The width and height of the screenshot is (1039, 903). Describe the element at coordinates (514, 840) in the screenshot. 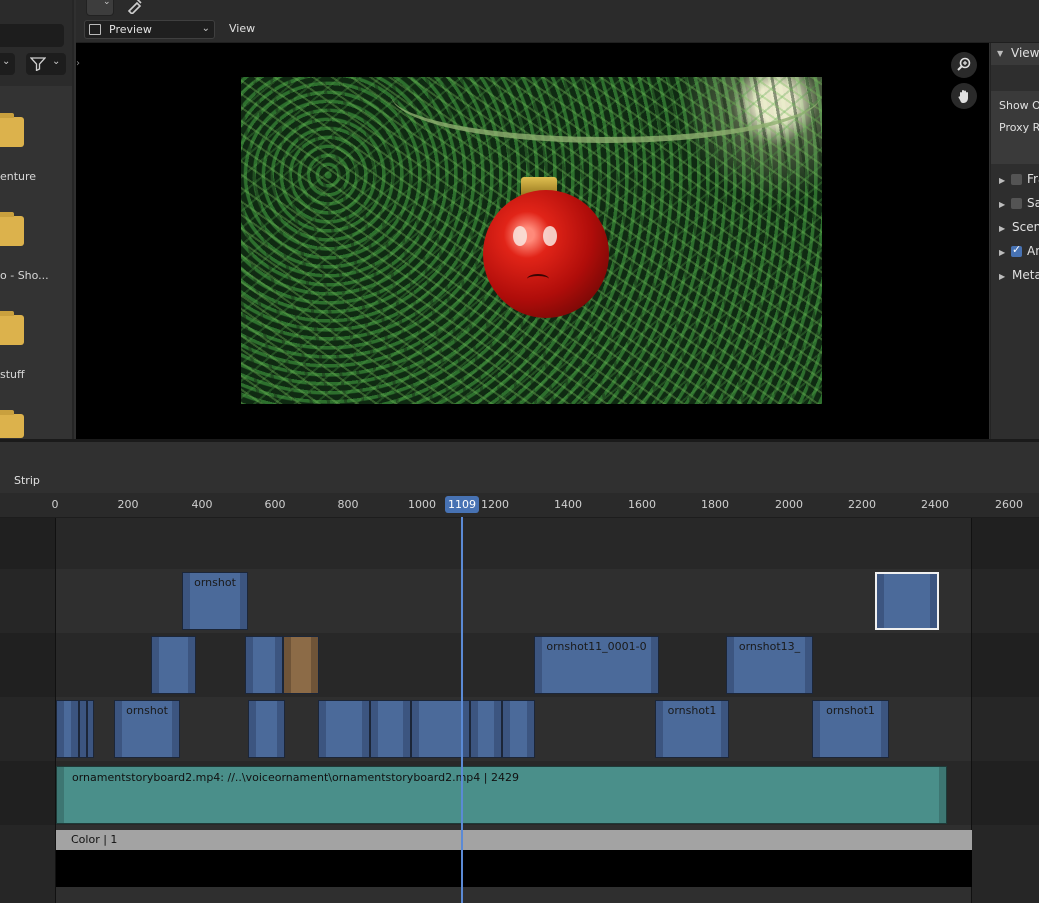

I see `color-strip: Color | 1` at that location.